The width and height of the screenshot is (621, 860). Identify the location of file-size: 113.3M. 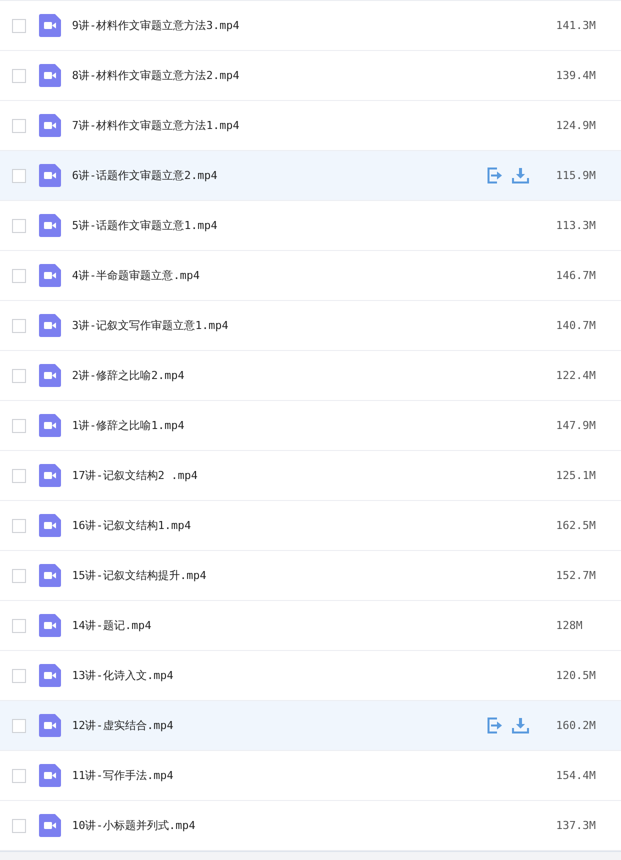
(576, 225).